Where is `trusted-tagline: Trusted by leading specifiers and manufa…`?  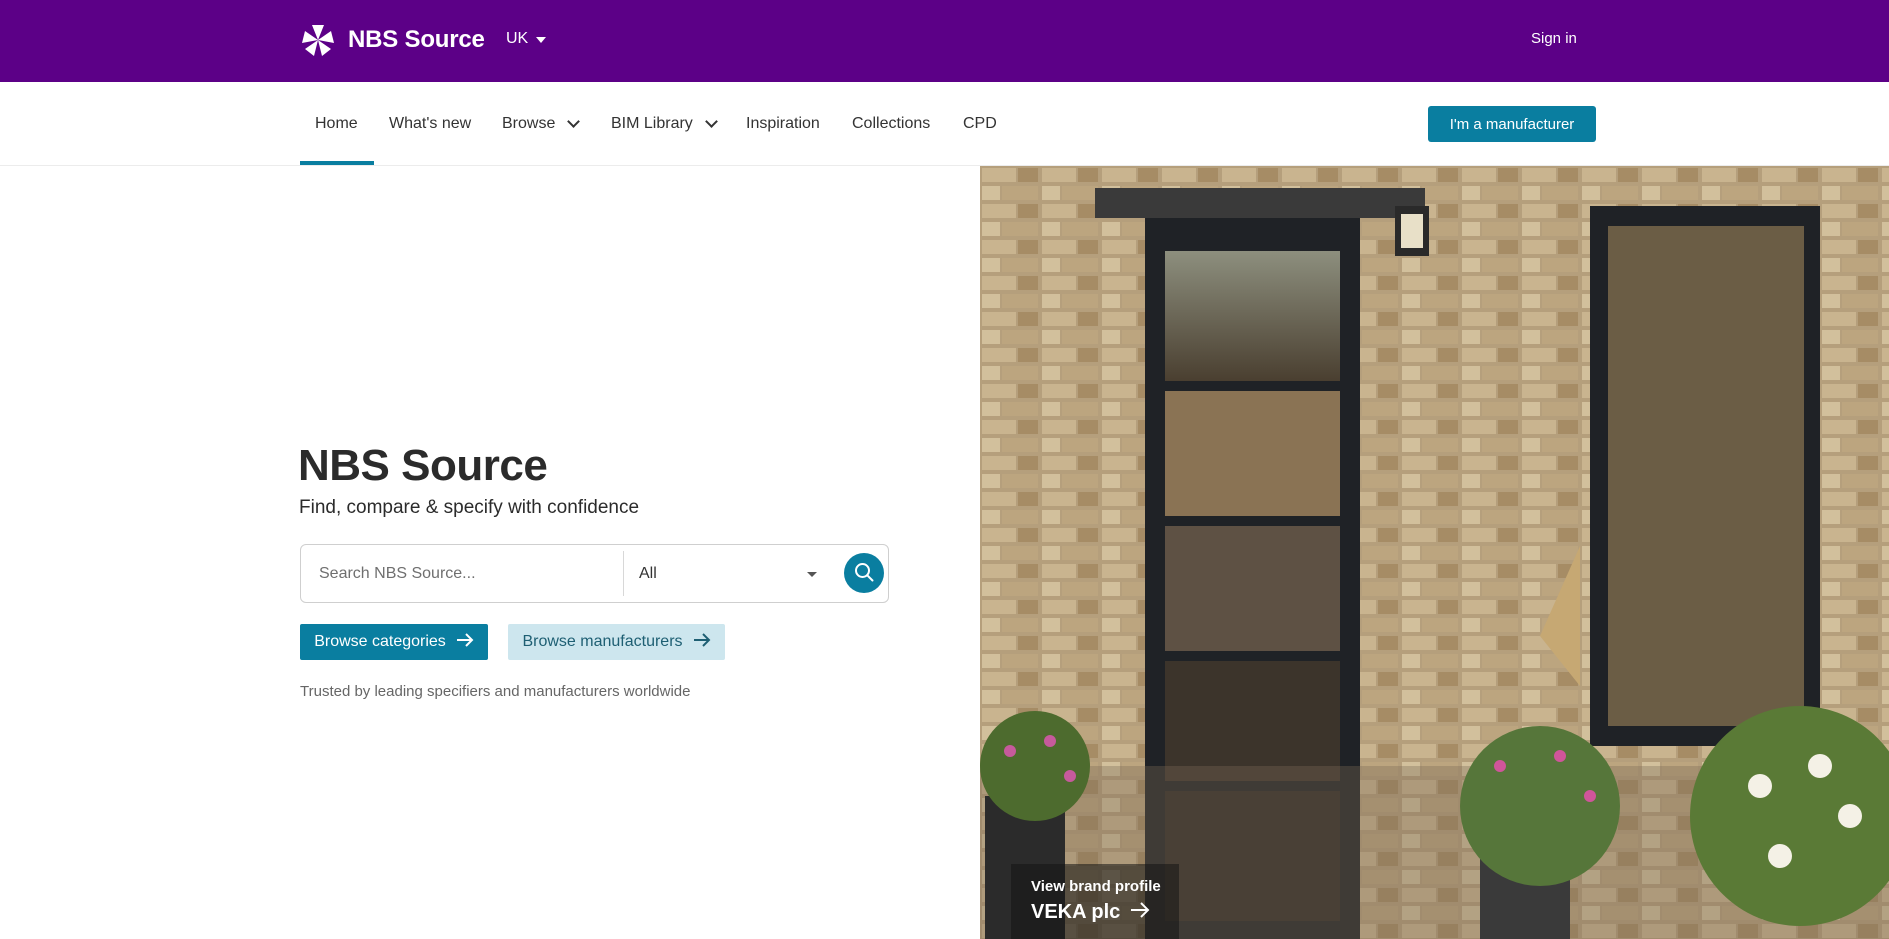 trusted-tagline: Trusted by leading specifiers and manufa… is located at coordinates (495, 691).